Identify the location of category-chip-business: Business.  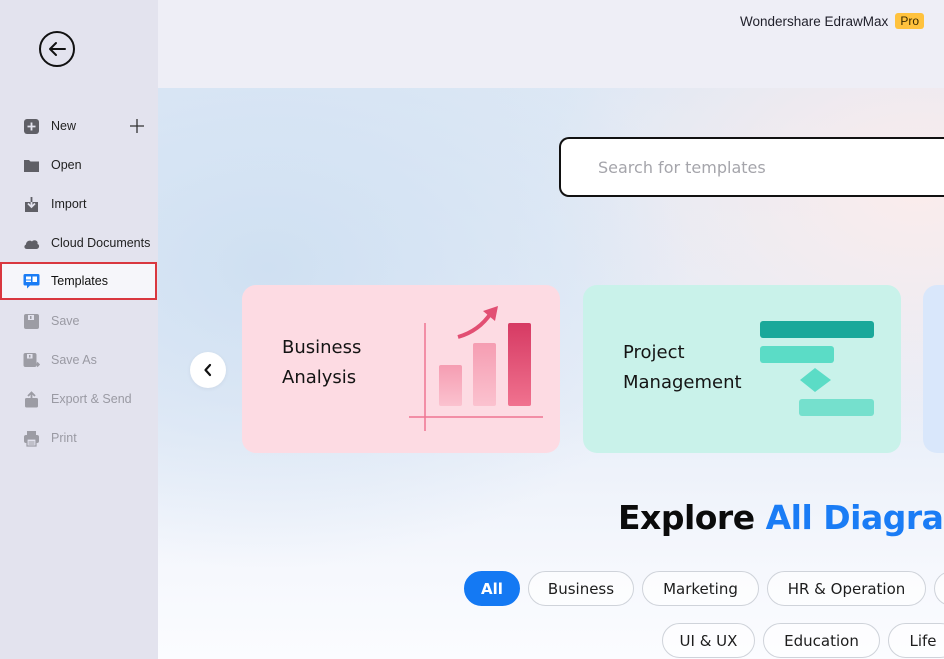
(581, 588).